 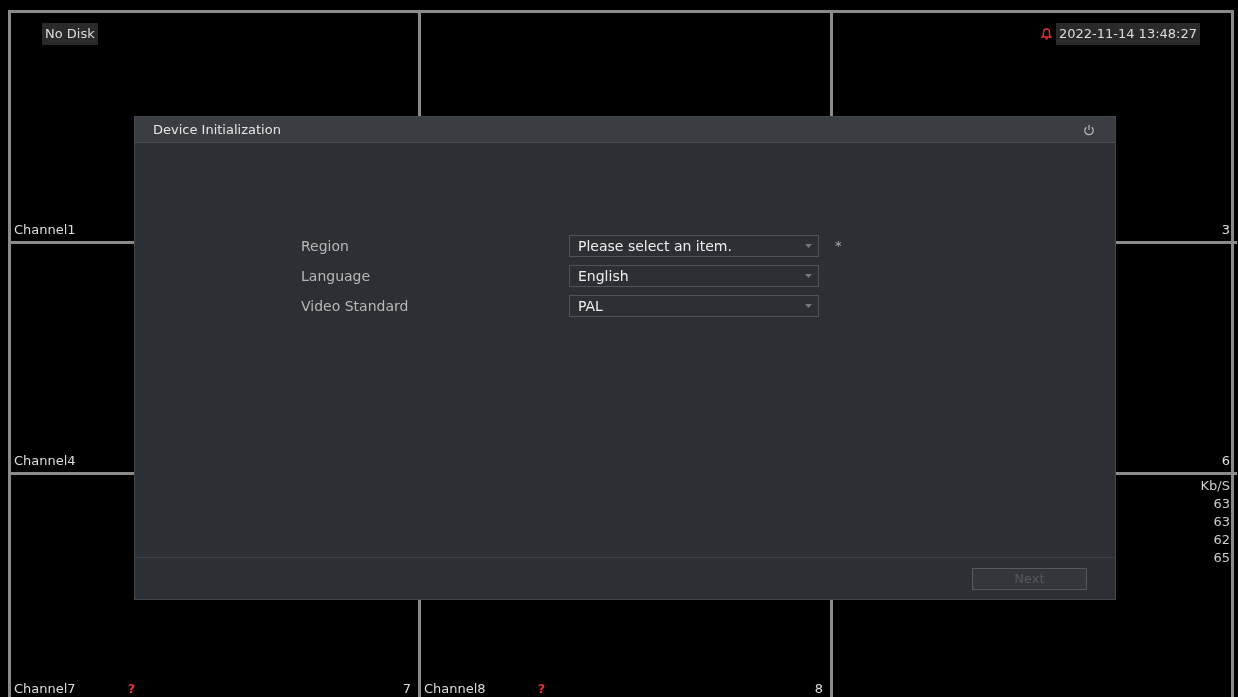 What do you see at coordinates (1225, 229) in the screenshot?
I see `channel-number: 3` at bounding box center [1225, 229].